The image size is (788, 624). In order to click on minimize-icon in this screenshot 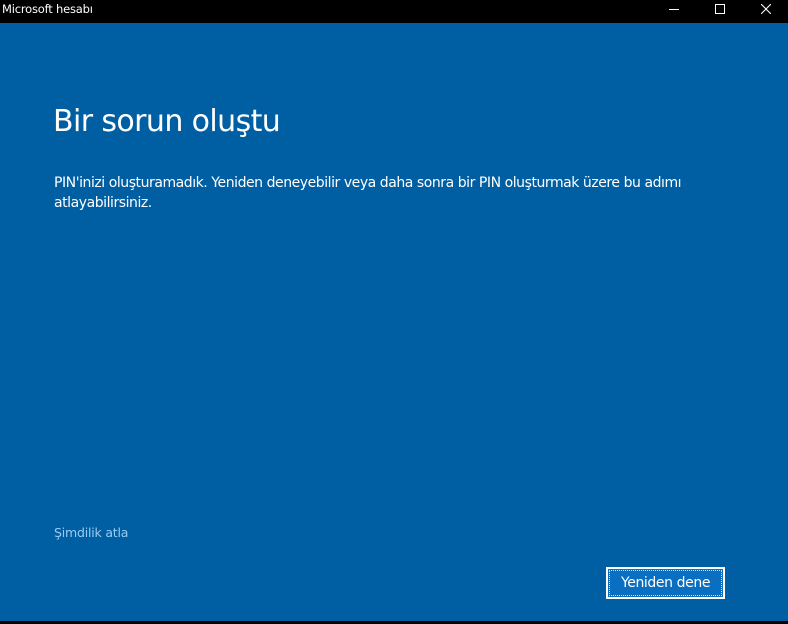, I will do `click(674, 9)`.